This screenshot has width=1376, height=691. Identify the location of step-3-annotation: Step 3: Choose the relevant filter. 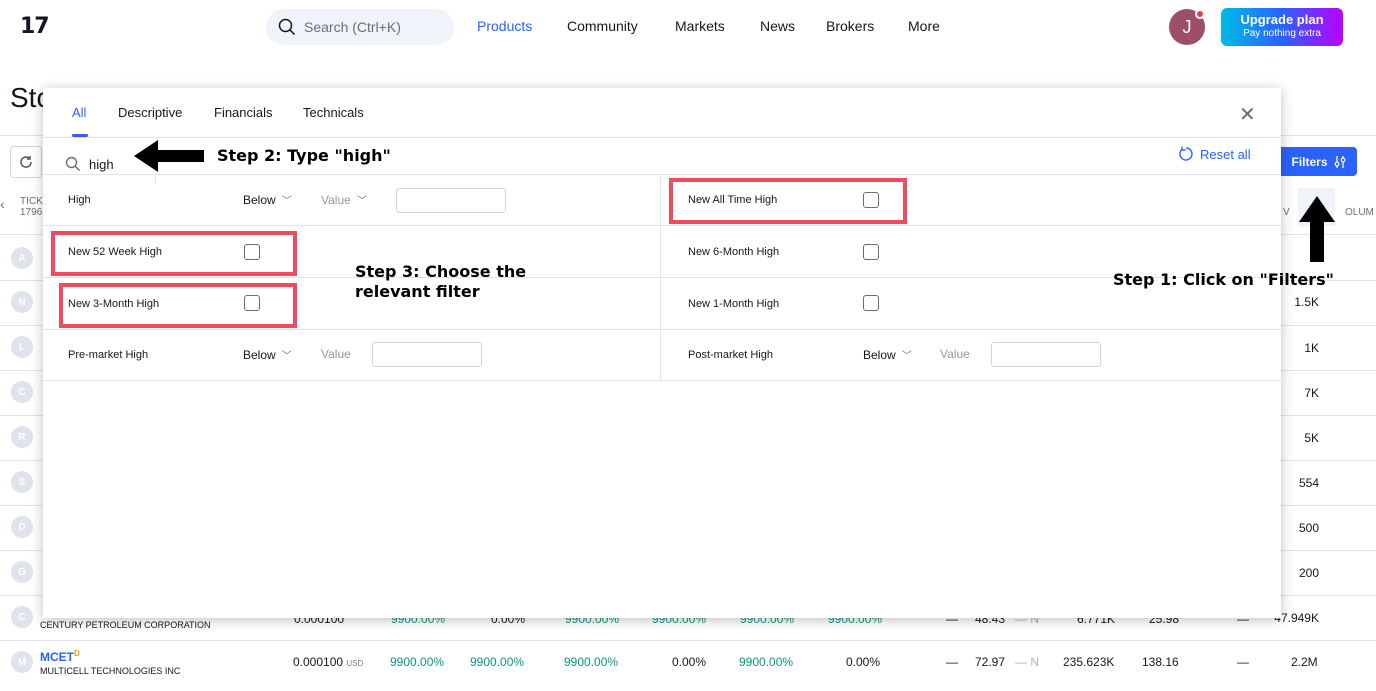
(440, 282).